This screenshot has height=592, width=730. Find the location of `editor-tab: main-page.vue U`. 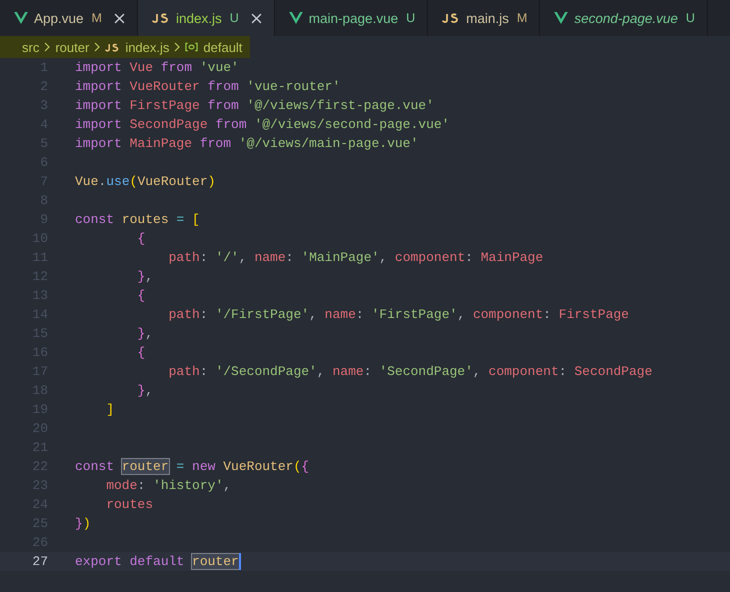

editor-tab: main-page.vue U is located at coordinates (351, 18).